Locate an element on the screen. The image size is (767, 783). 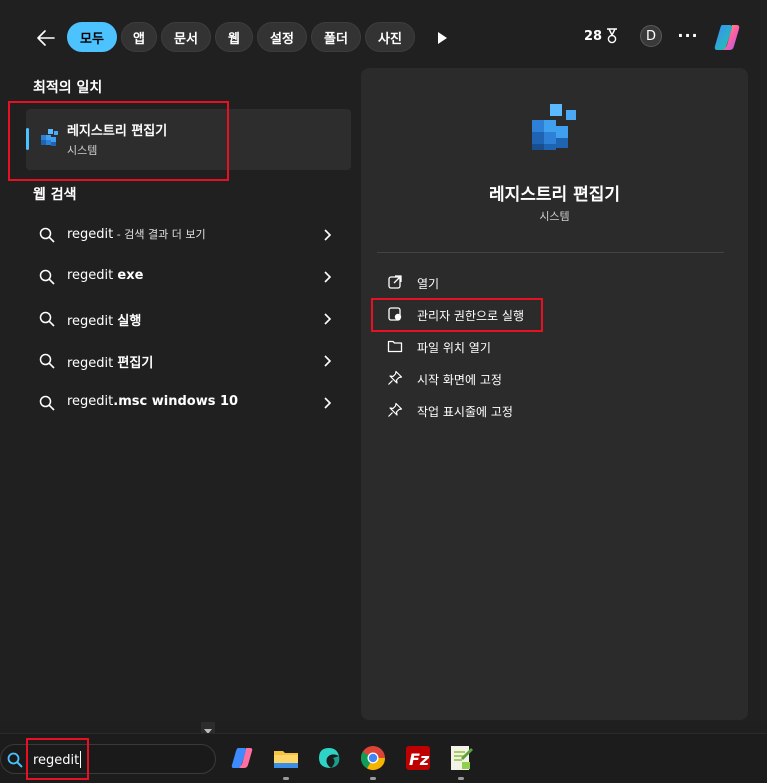
web-result-item: regedit 실행 is located at coordinates (188, 319).